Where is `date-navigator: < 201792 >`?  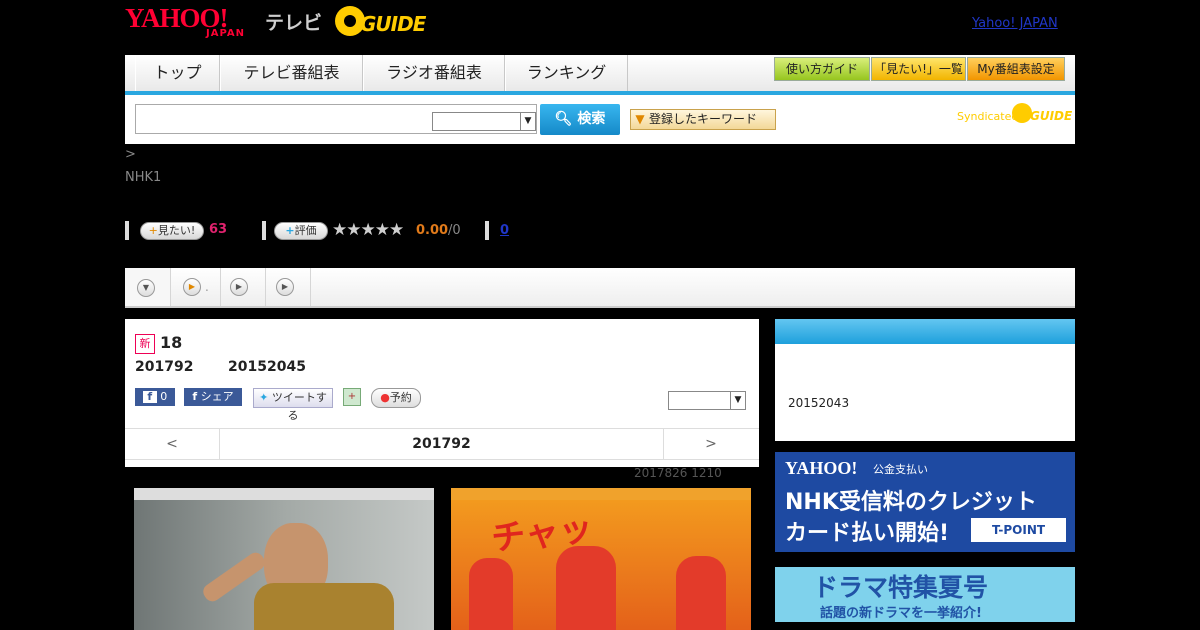 date-navigator: < 201792 > is located at coordinates (442, 444).